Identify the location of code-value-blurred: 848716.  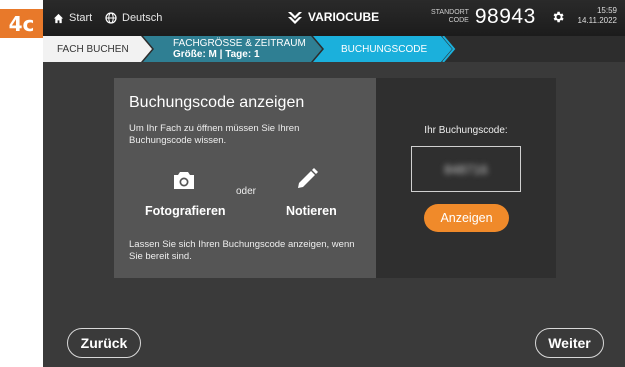
(466, 169).